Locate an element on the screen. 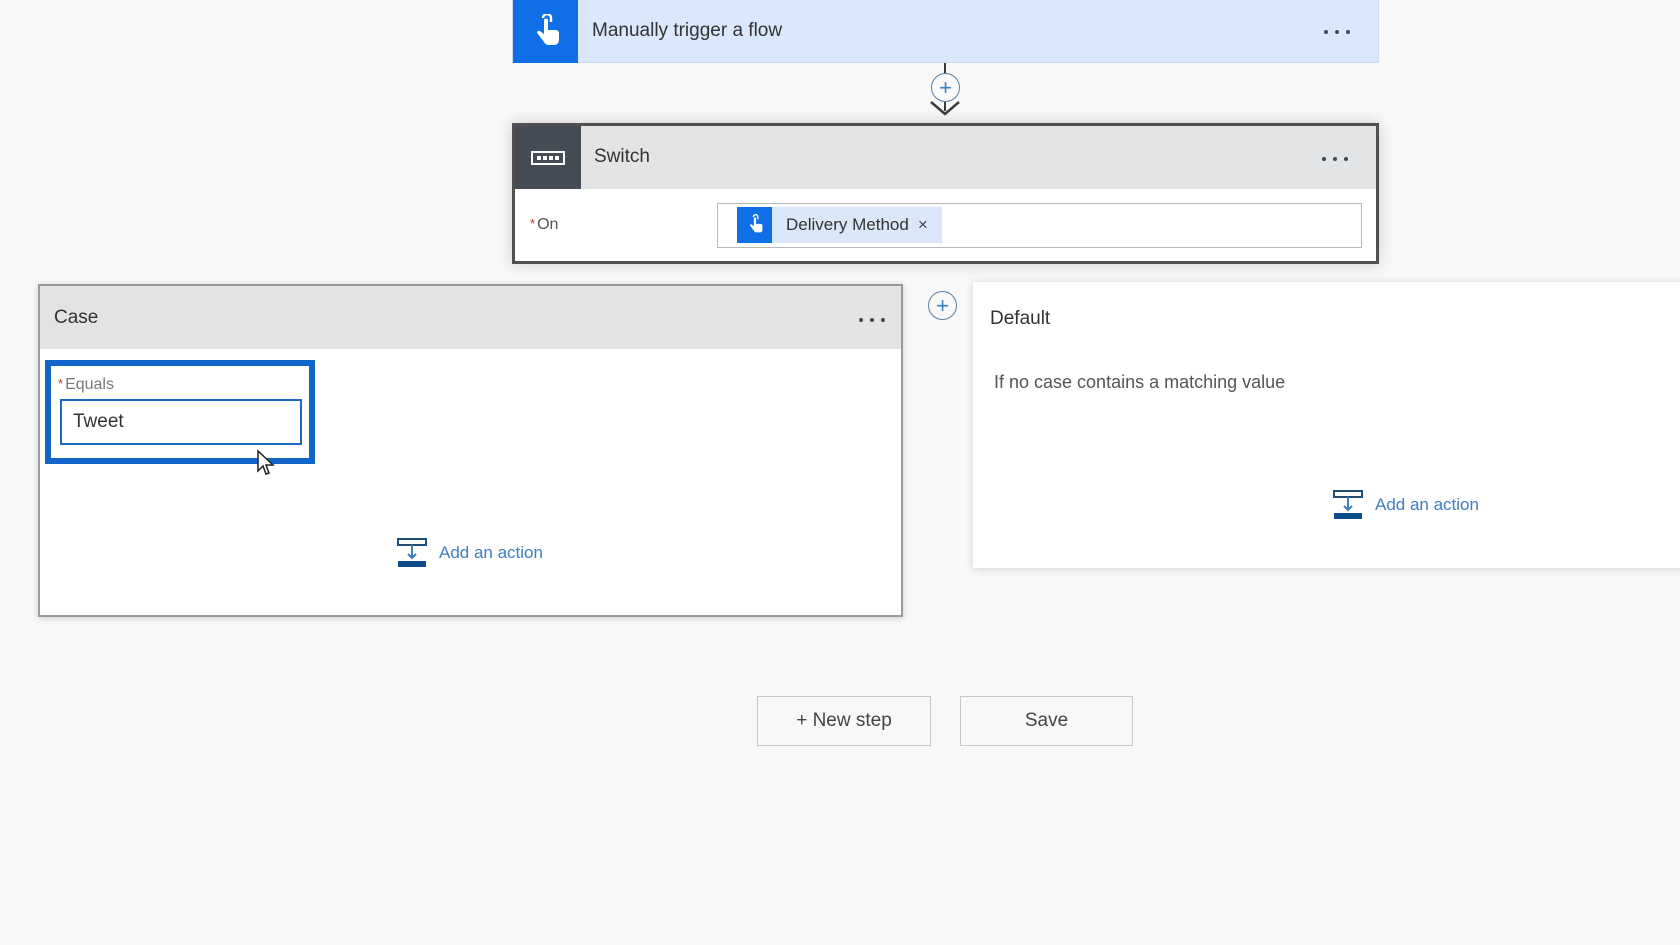 The width and height of the screenshot is (1680, 945). equals-input is located at coordinates (181, 422).